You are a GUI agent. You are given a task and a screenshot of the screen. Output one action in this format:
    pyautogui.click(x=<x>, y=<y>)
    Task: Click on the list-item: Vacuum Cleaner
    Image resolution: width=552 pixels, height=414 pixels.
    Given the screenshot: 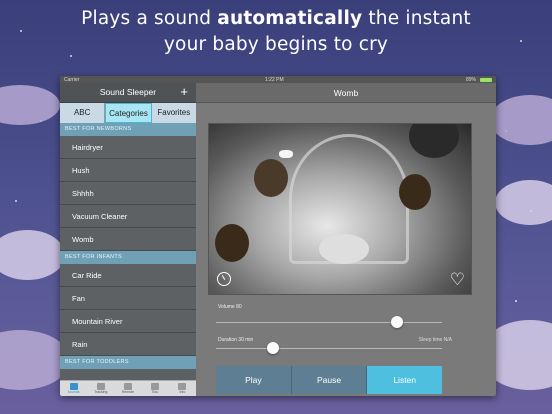 What is the action you would take?
    pyautogui.click(x=128, y=216)
    